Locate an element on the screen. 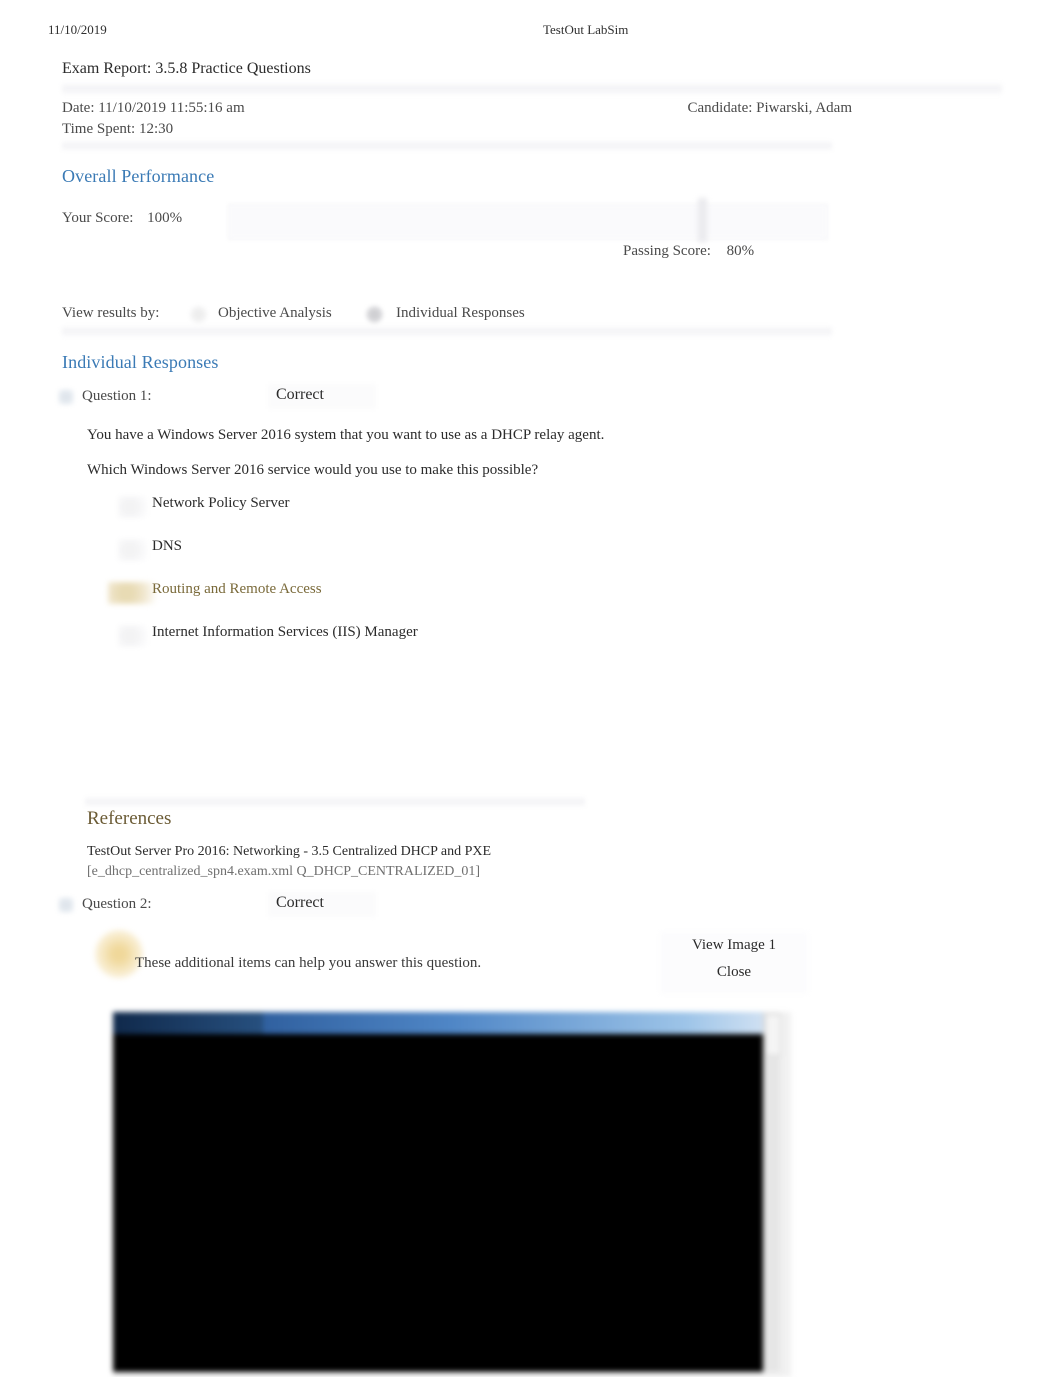  print-header: 11/10/2019 TestOut LabSim is located at coordinates (531, 32).